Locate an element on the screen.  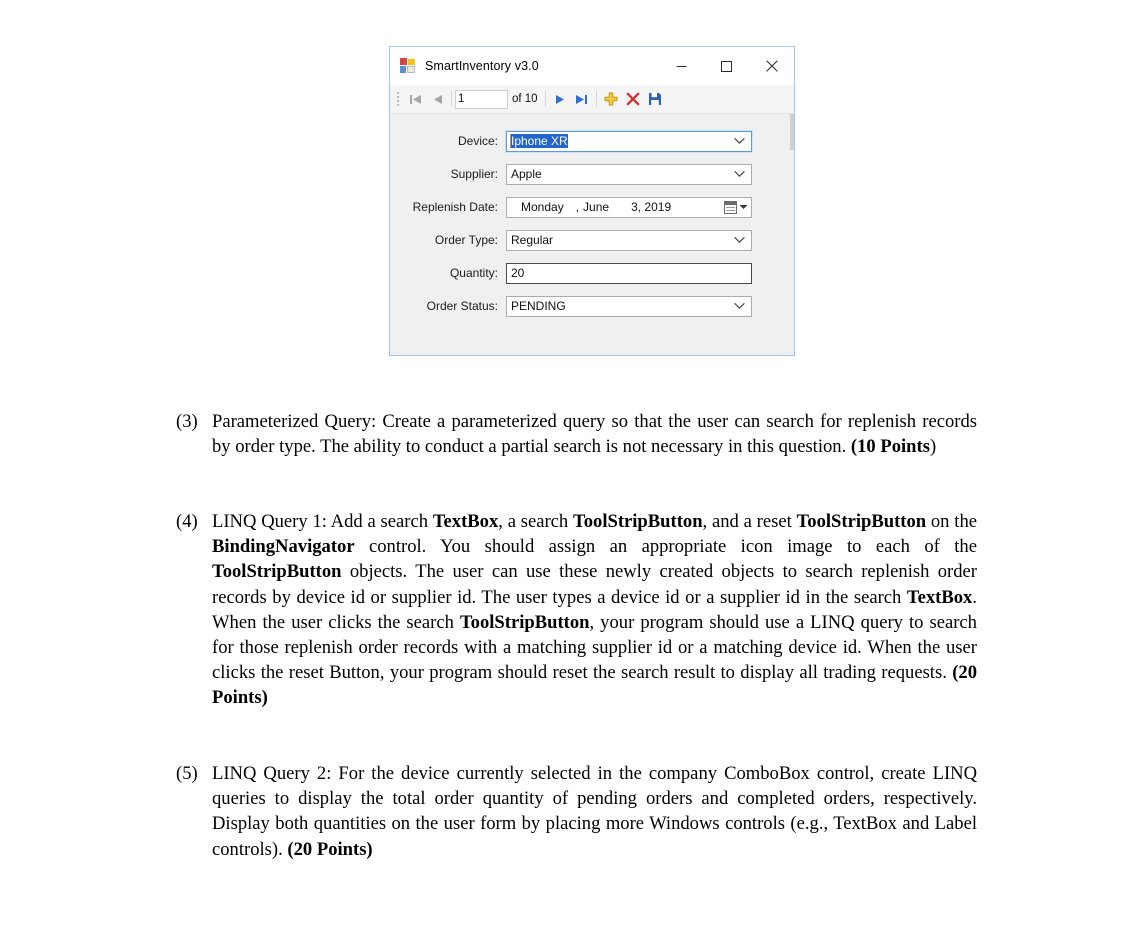
field-row-order-status: Order Status: PENDING is located at coordinates (592, 306).